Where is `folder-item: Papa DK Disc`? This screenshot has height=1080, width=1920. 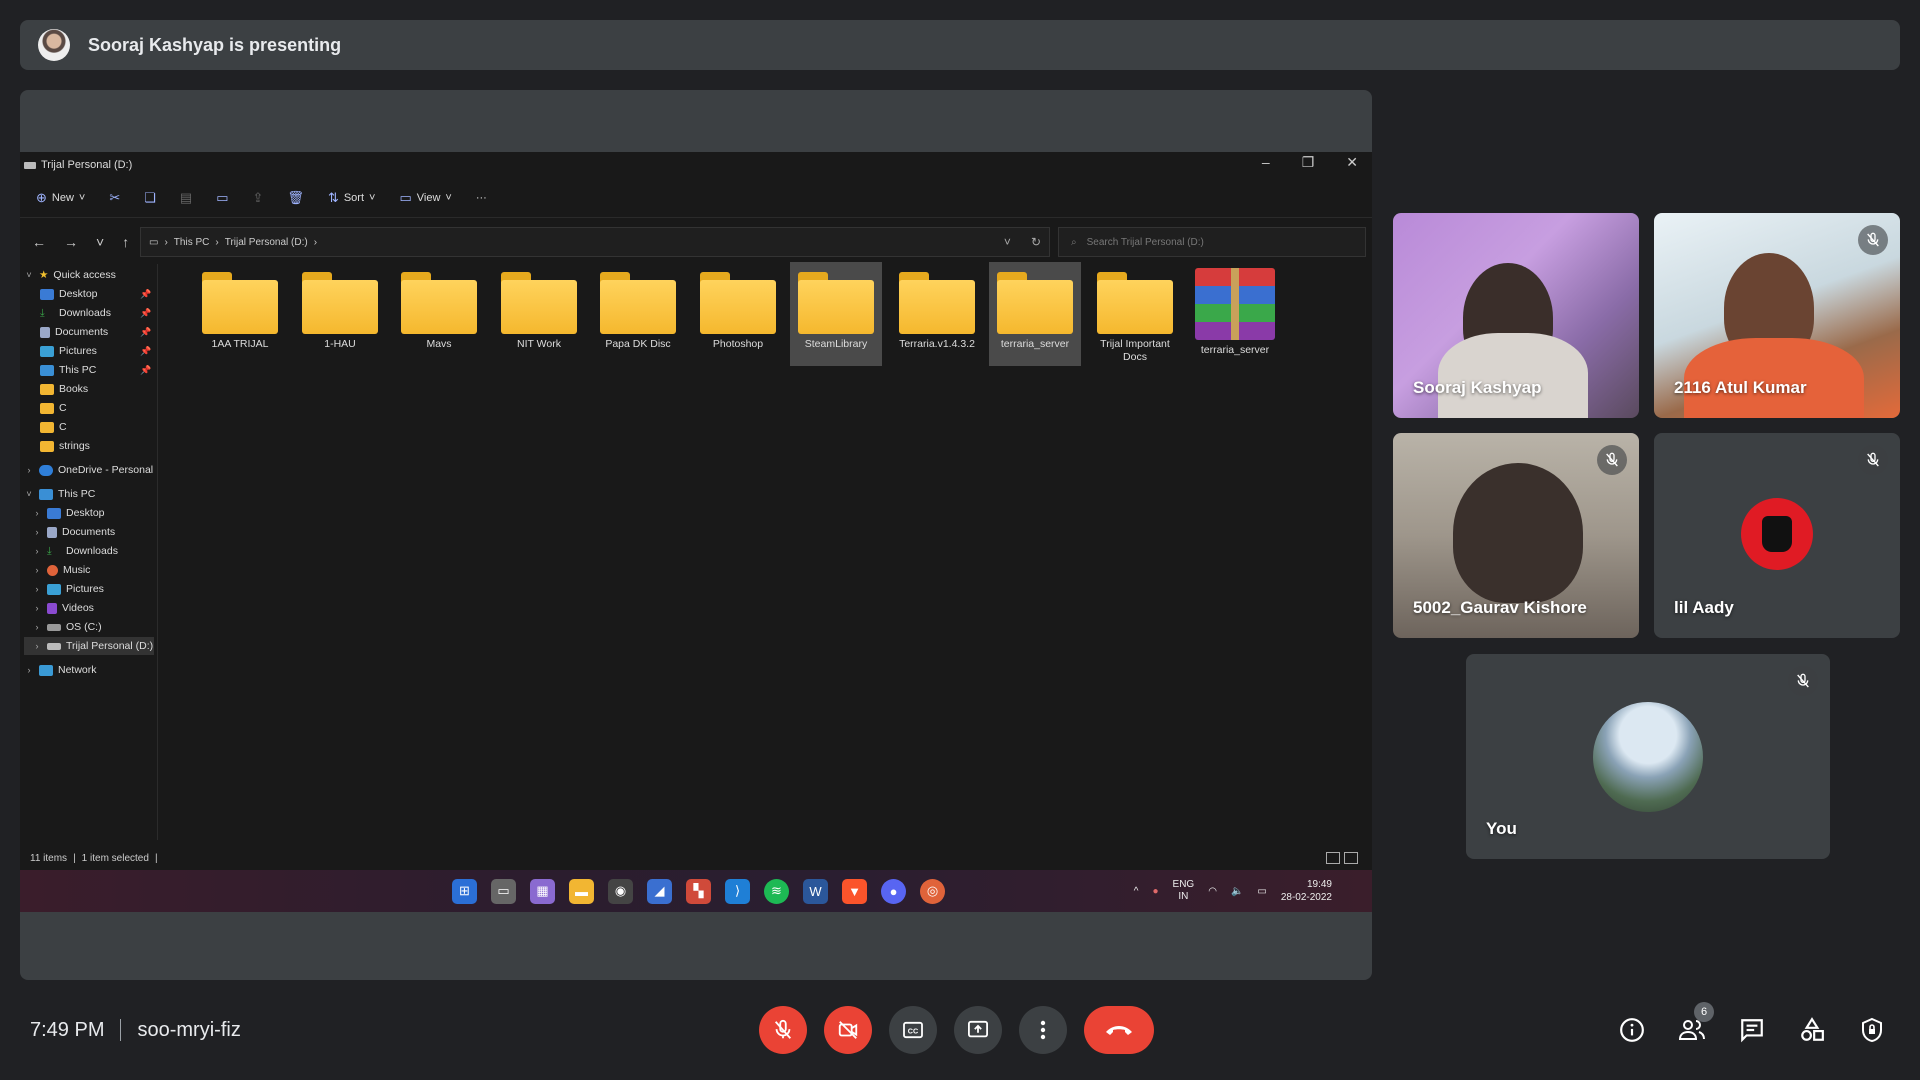 folder-item: Papa DK Disc is located at coordinates (638, 314).